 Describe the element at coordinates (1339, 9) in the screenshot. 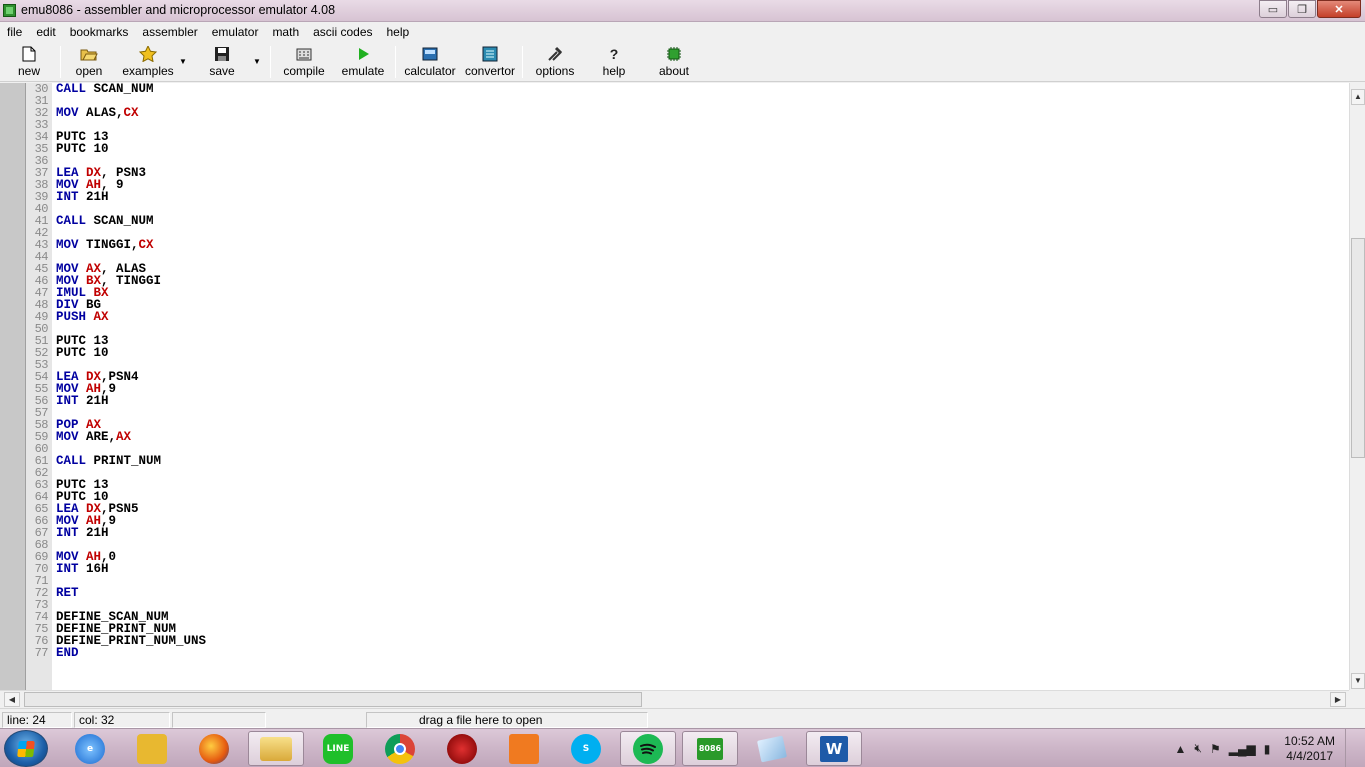

I see `close-button: ✕` at that location.